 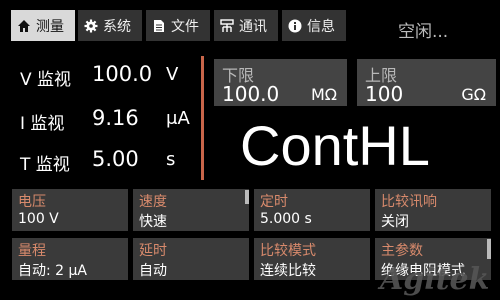 I want to click on param-label: 电压, so click(x=32, y=202).